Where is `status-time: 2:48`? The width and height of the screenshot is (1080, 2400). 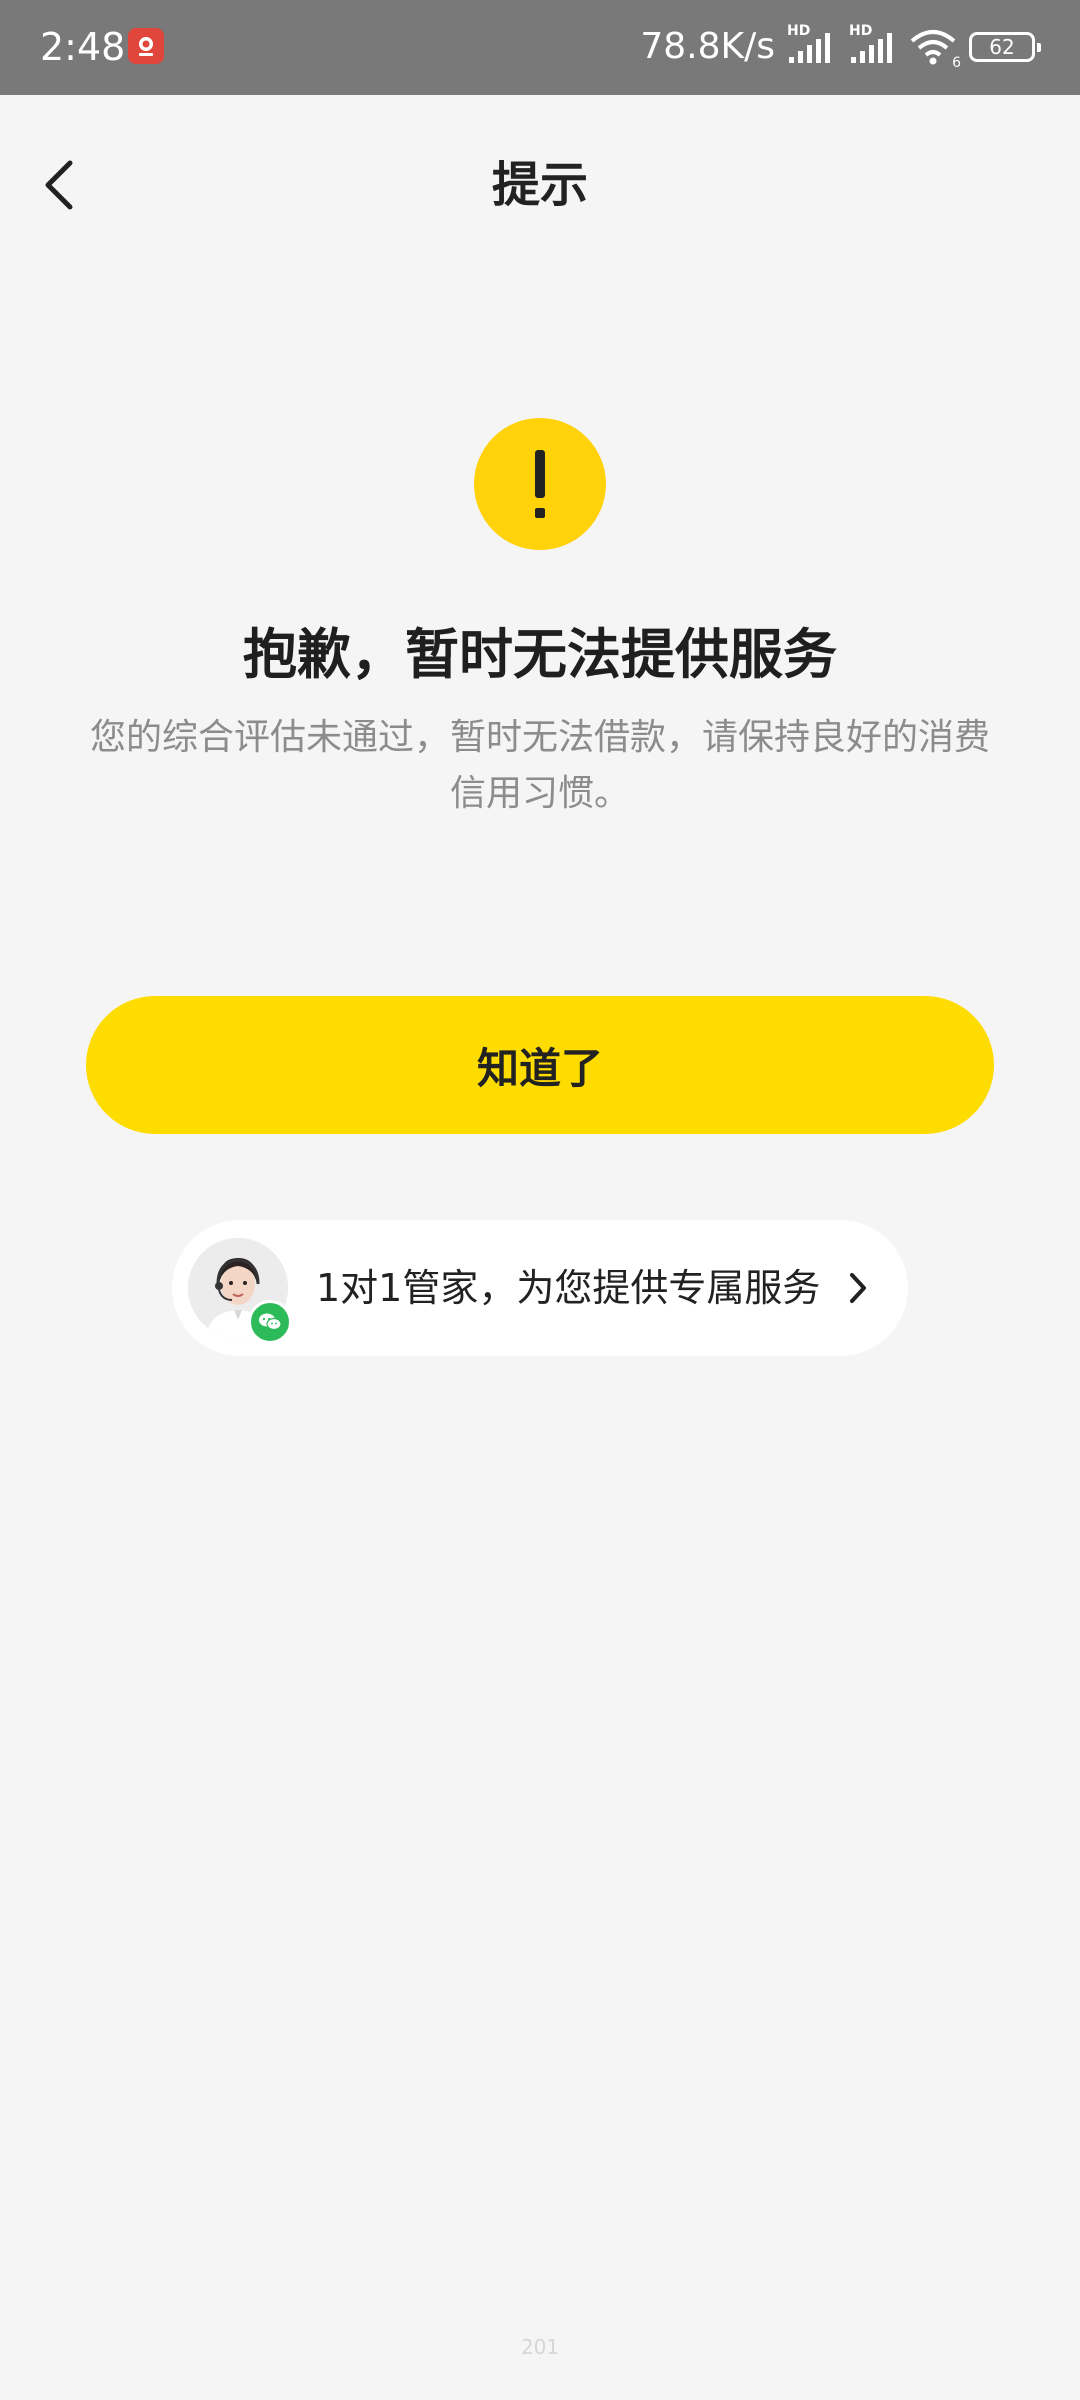 status-time: 2:48 is located at coordinates (83, 47).